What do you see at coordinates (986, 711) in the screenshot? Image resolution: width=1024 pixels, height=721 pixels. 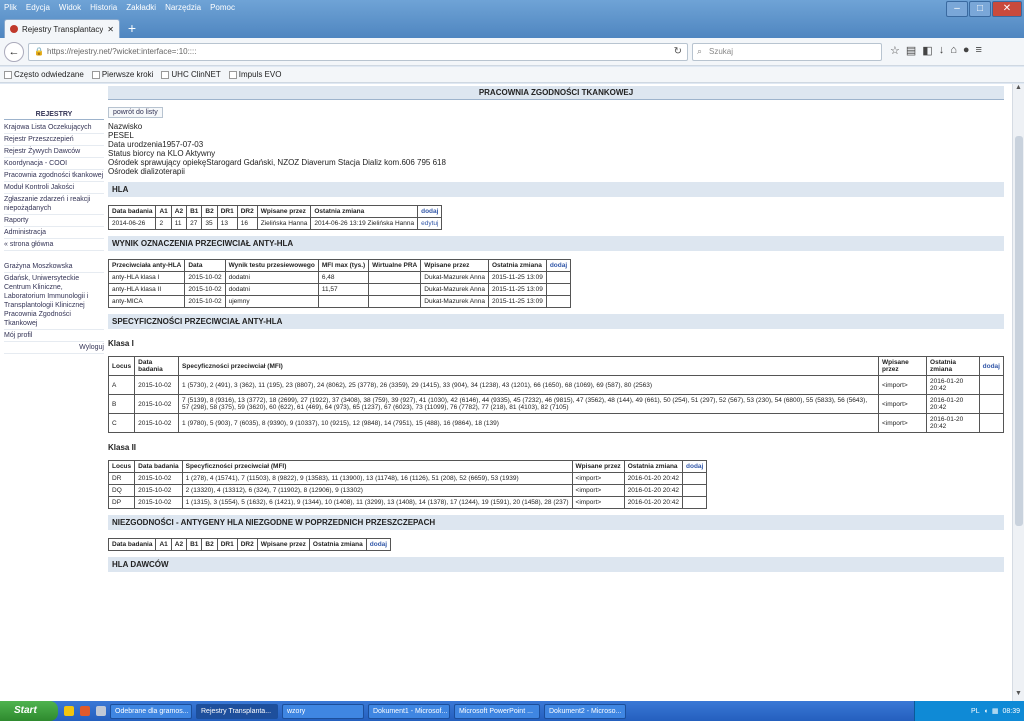 I see `volume-icon: ◖` at bounding box center [986, 711].